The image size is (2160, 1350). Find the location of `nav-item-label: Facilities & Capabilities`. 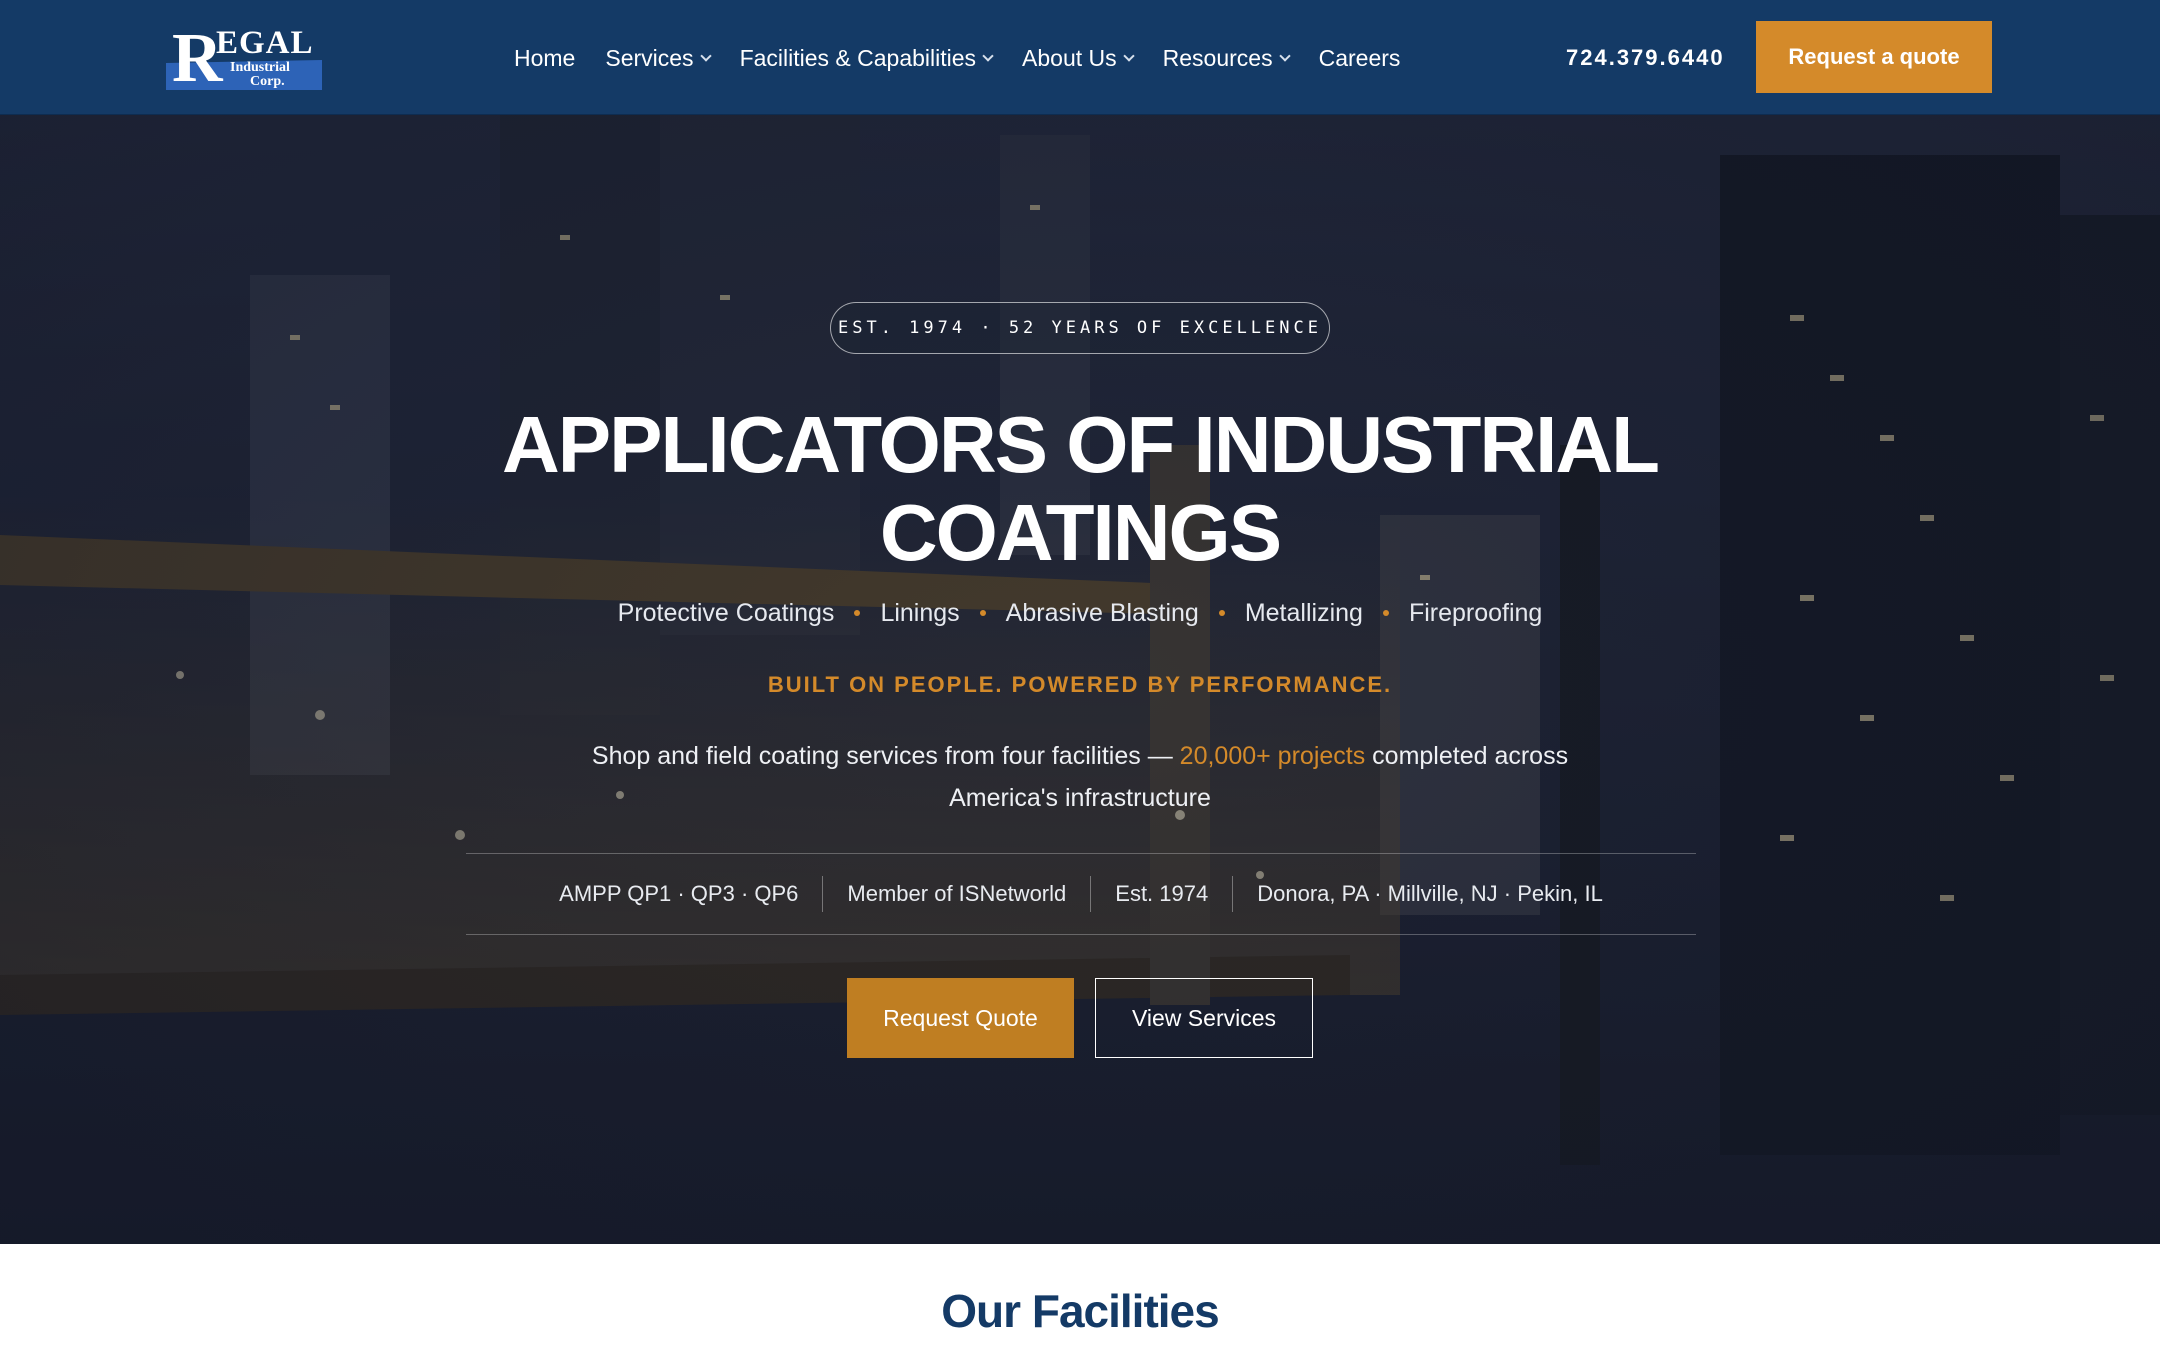

nav-item-label: Facilities & Capabilities is located at coordinates (858, 58).